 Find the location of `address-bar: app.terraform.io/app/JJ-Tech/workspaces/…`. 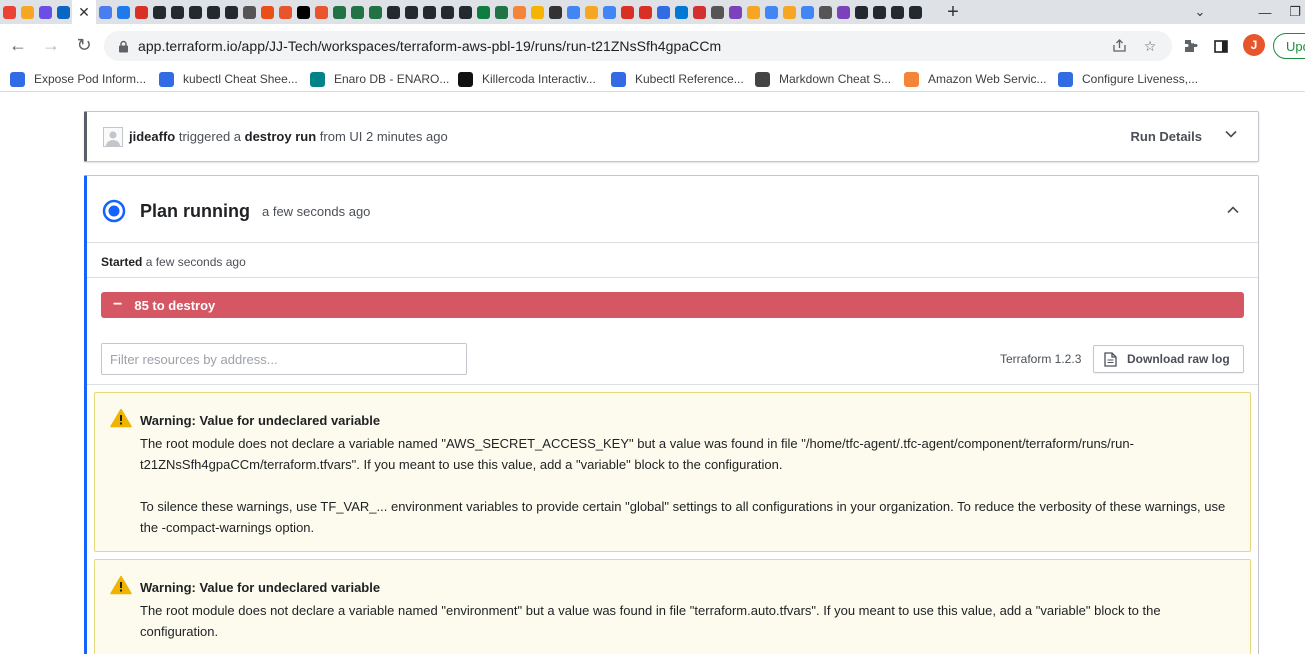

address-bar: app.terraform.io/app/JJ-Tech/workspaces/… is located at coordinates (638, 46).